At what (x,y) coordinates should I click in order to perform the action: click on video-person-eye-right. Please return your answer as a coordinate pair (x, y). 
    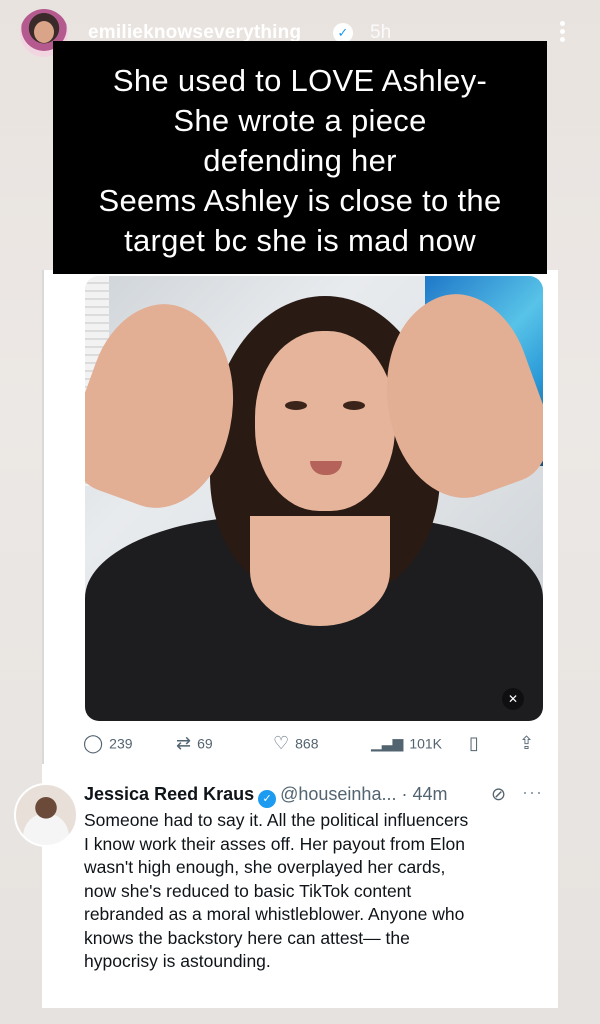
    Looking at the image, I should click on (354, 405).